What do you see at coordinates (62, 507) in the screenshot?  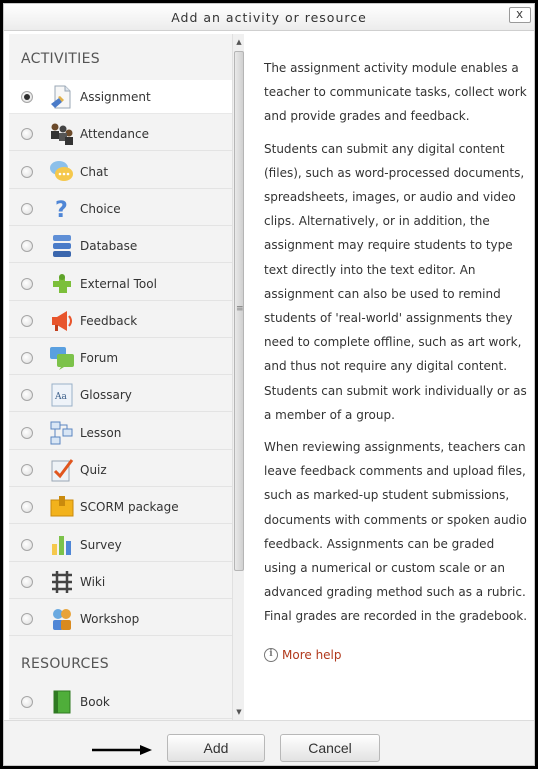 I see `scorm-icon` at bounding box center [62, 507].